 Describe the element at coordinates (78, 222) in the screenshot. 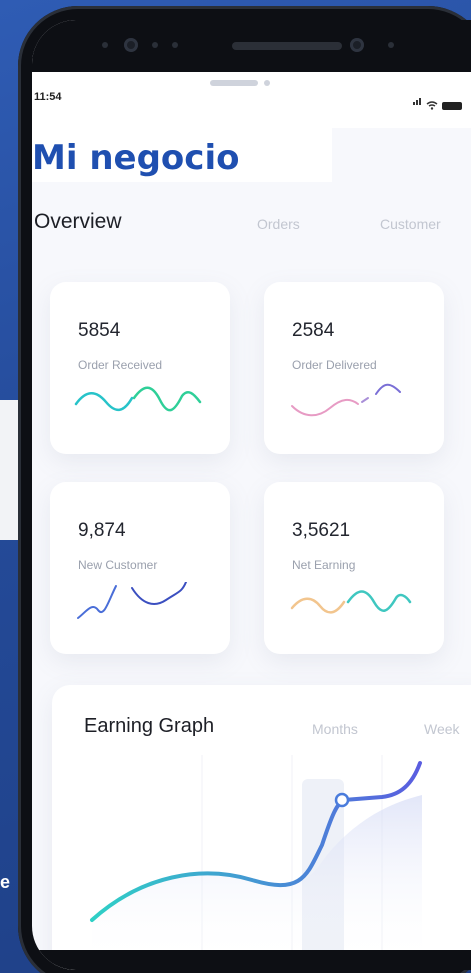

I see `tab-overview: Overview` at that location.